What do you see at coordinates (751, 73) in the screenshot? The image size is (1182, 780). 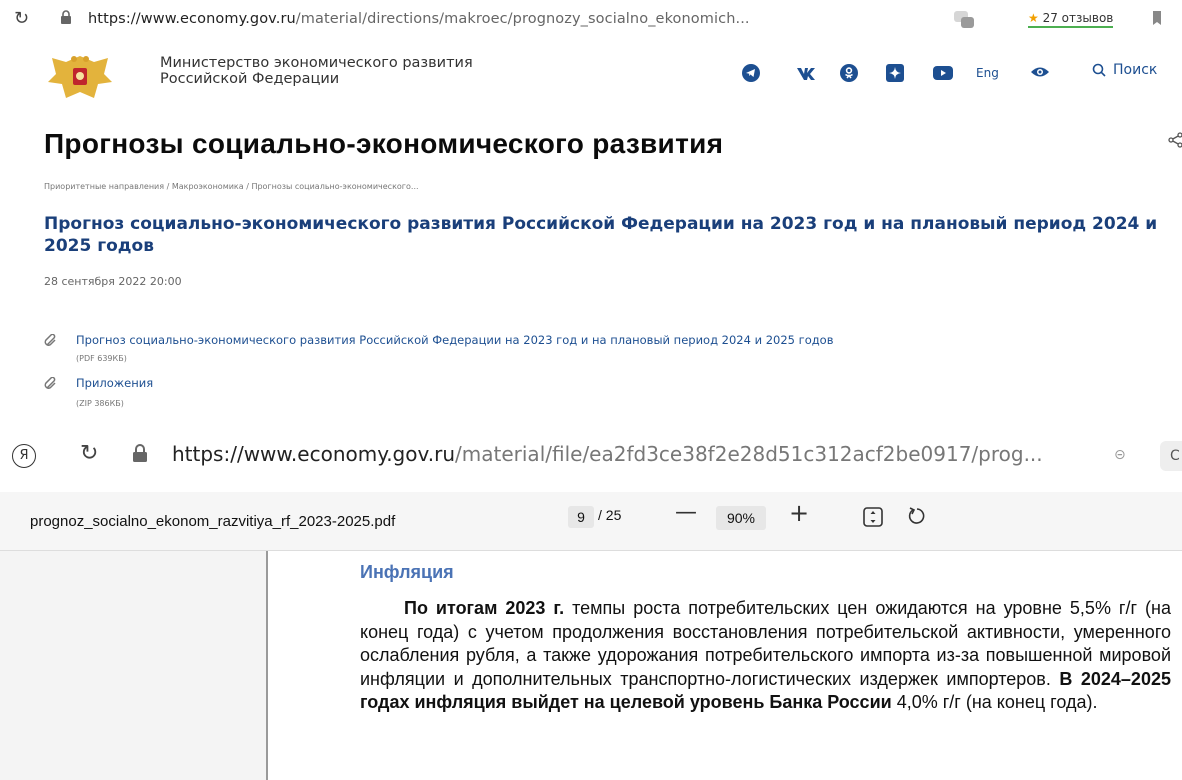 I see `telegram-icon` at bounding box center [751, 73].